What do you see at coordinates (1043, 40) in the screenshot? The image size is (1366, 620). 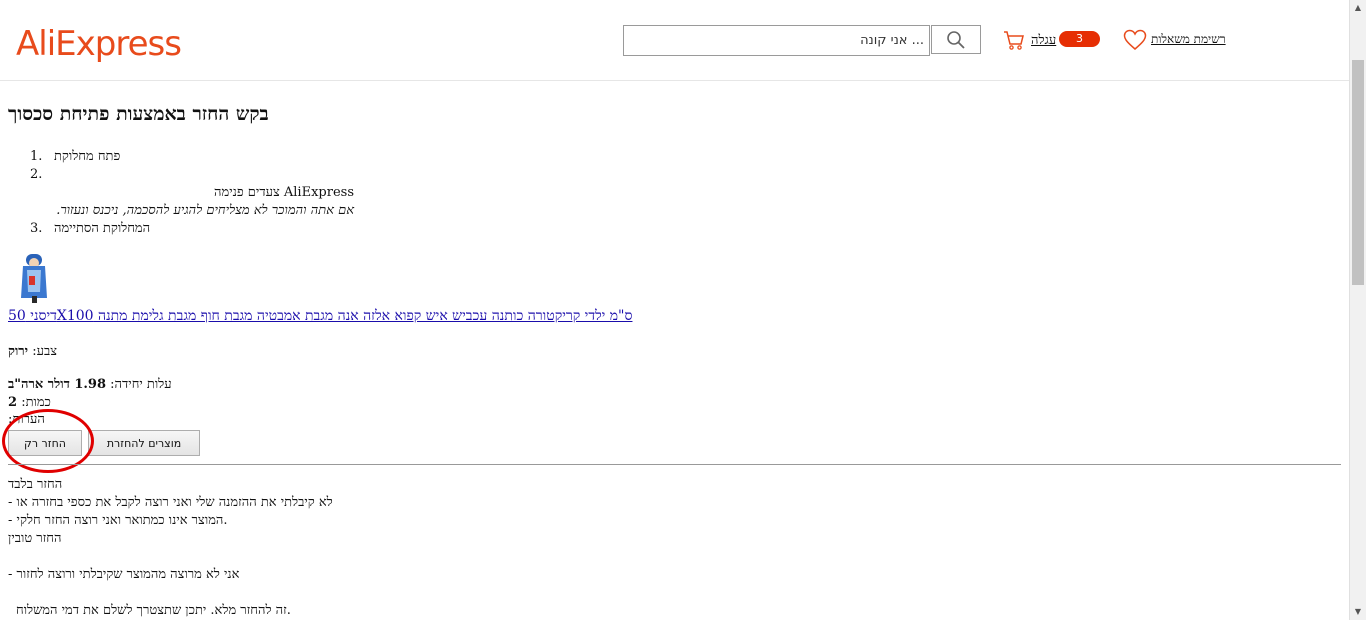 I see `cart-link: עגלה` at bounding box center [1043, 40].